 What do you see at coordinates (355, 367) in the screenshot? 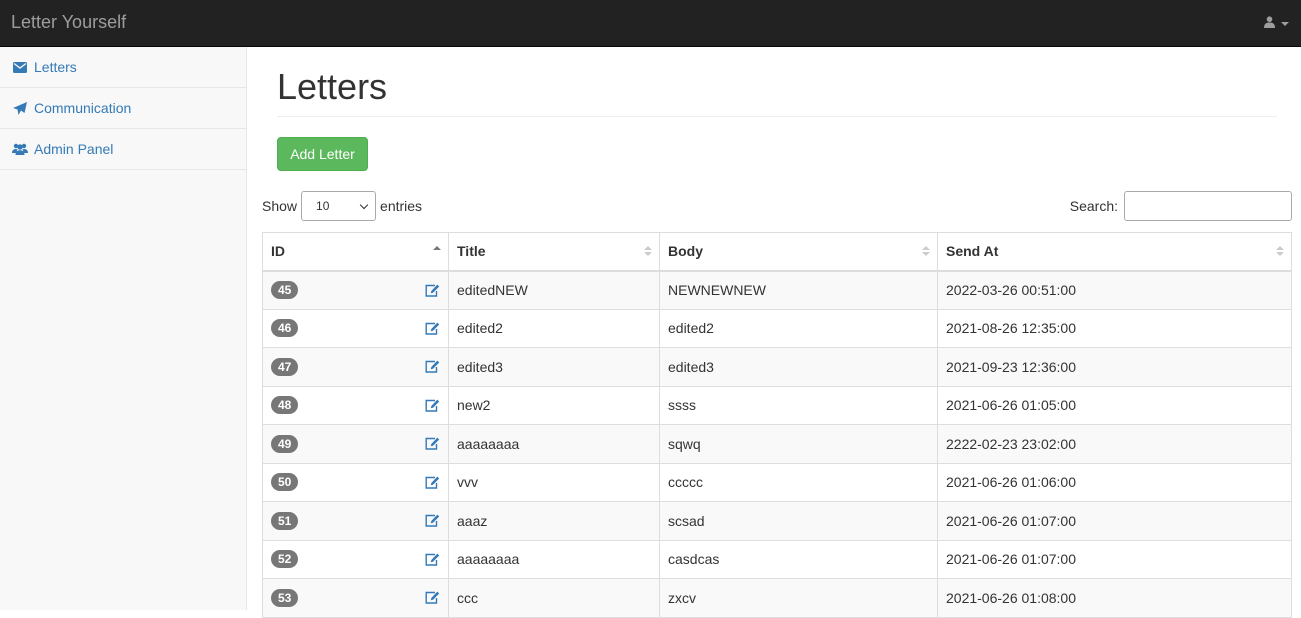
I see `id-cell: 47` at bounding box center [355, 367].